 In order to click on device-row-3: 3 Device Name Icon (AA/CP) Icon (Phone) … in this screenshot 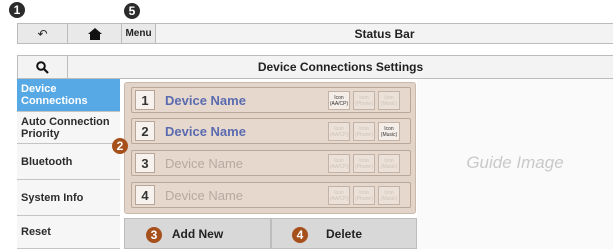, I will do `click(271, 163)`.